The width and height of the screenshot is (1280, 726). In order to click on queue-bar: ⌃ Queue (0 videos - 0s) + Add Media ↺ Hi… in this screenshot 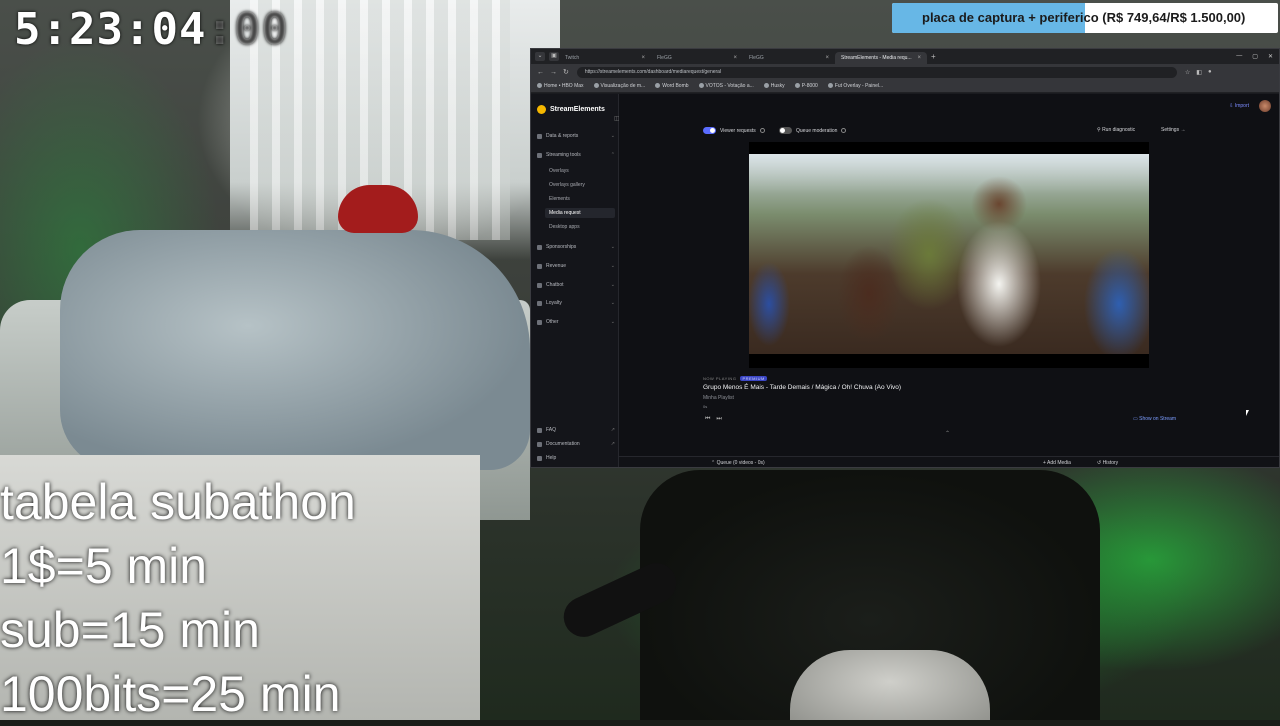, I will do `click(949, 461)`.